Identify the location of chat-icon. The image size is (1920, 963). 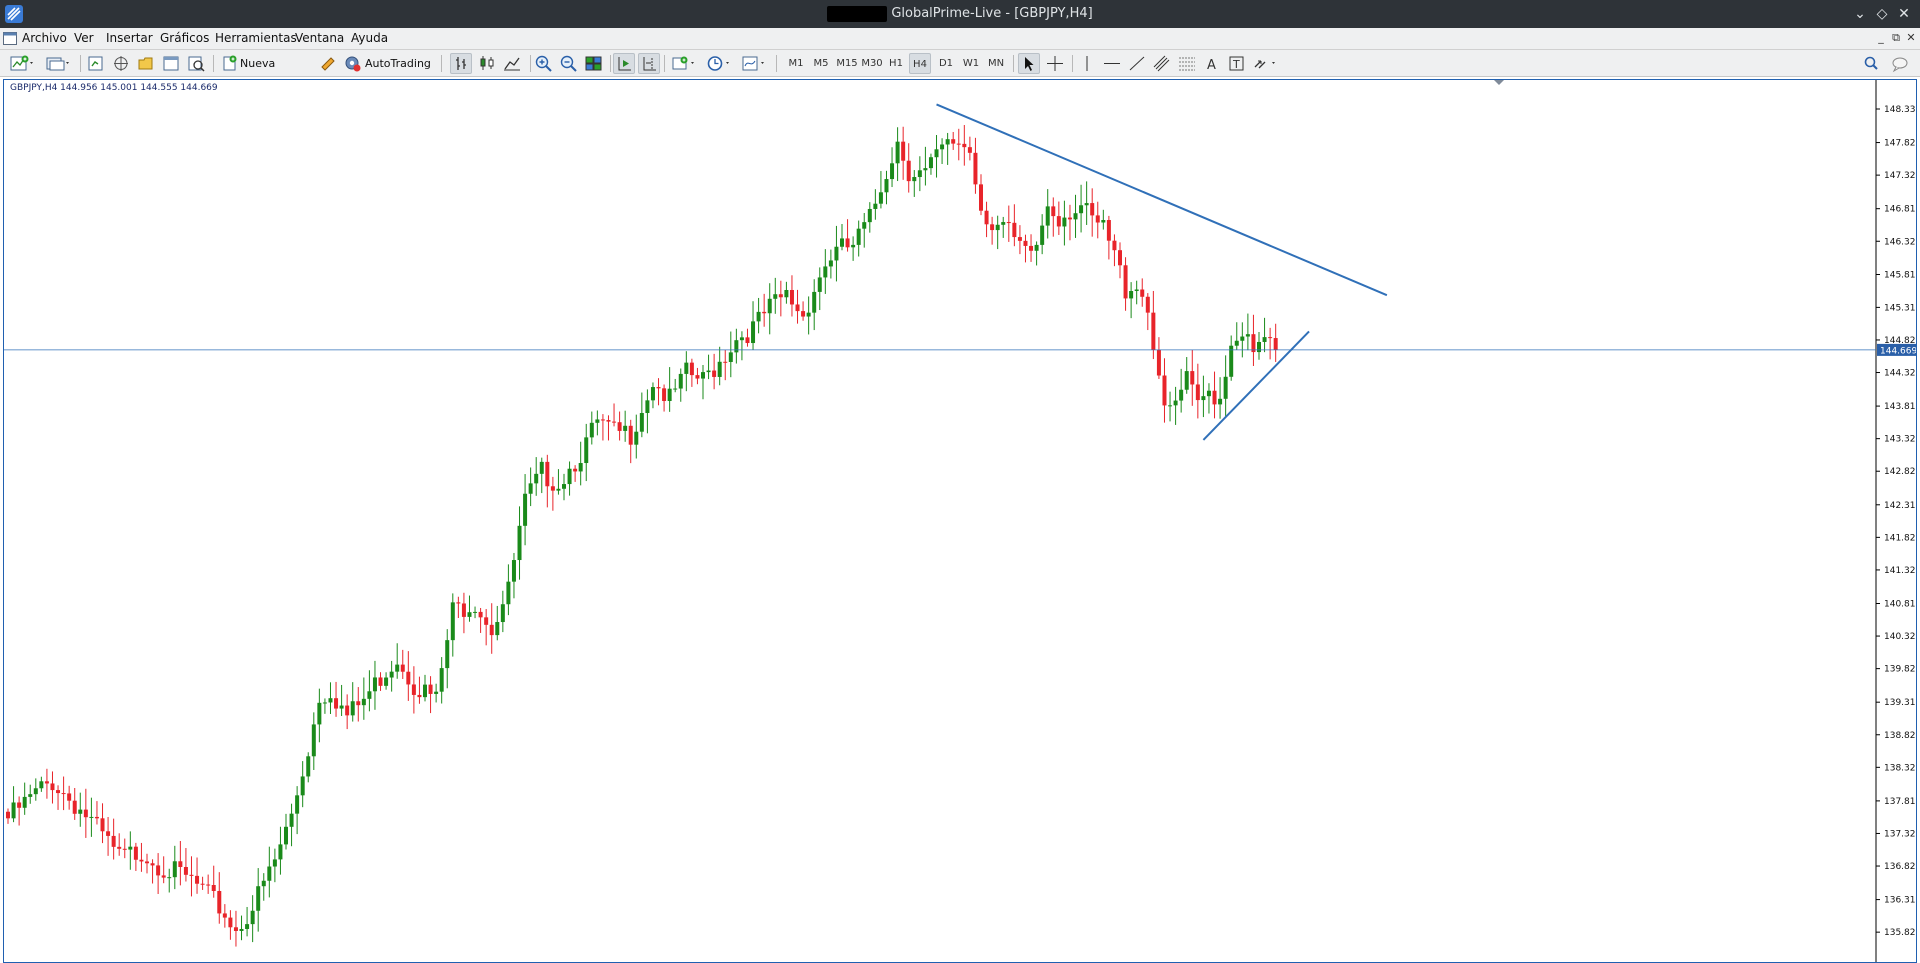
(1900, 63).